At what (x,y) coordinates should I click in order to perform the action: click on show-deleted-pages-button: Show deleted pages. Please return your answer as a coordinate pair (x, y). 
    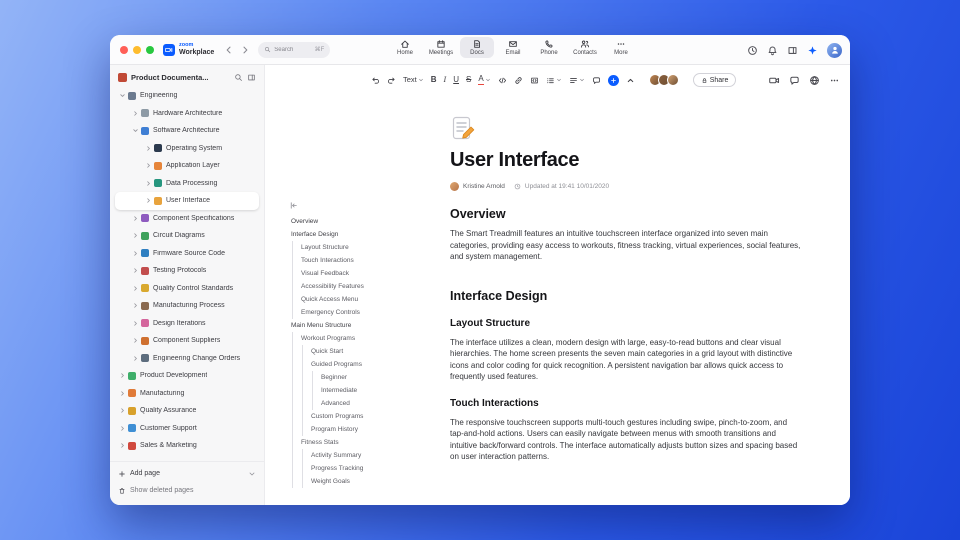
    Looking at the image, I should click on (187, 490).